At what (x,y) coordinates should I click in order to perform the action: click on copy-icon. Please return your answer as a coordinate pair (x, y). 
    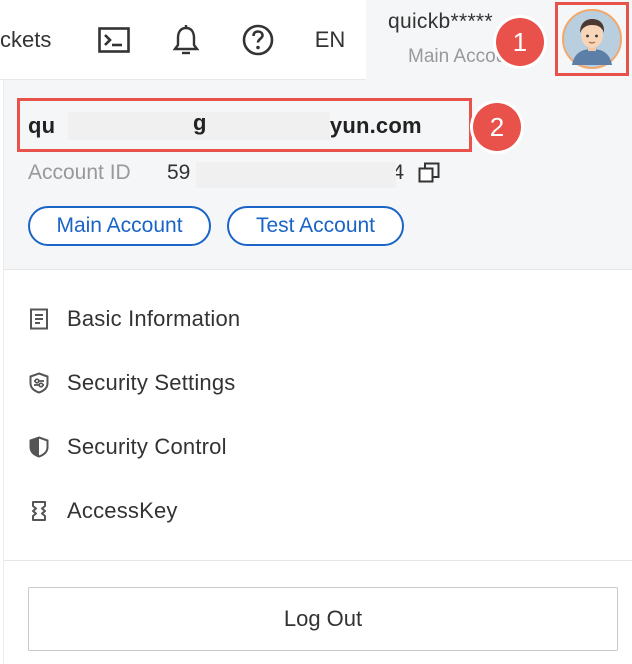
    Looking at the image, I should click on (429, 173).